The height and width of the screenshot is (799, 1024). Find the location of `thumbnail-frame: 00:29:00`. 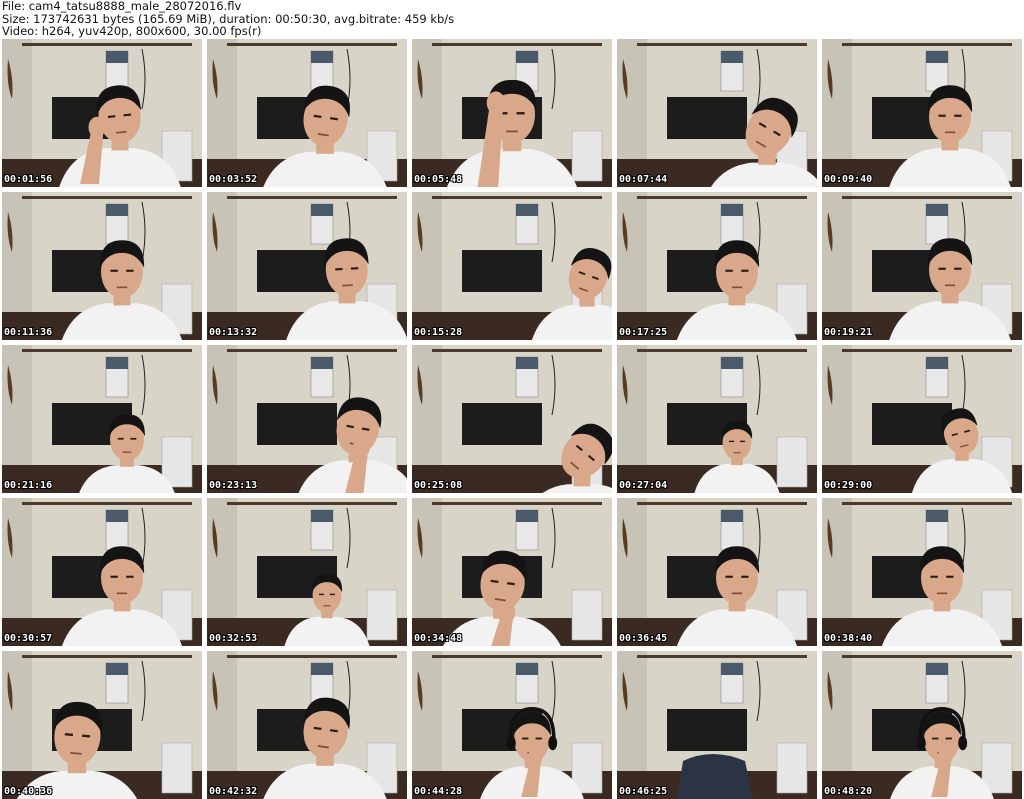

thumbnail-frame: 00:29:00 is located at coordinates (922, 419).